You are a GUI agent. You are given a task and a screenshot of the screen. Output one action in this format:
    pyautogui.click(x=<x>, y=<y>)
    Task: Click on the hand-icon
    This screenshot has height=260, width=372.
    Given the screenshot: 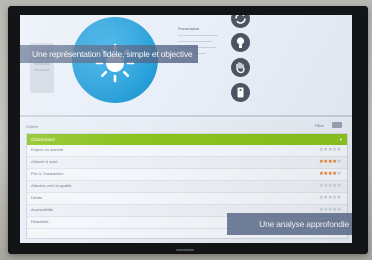 What is the action you would take?
    pyautogui.click(x=240, y=67)
    